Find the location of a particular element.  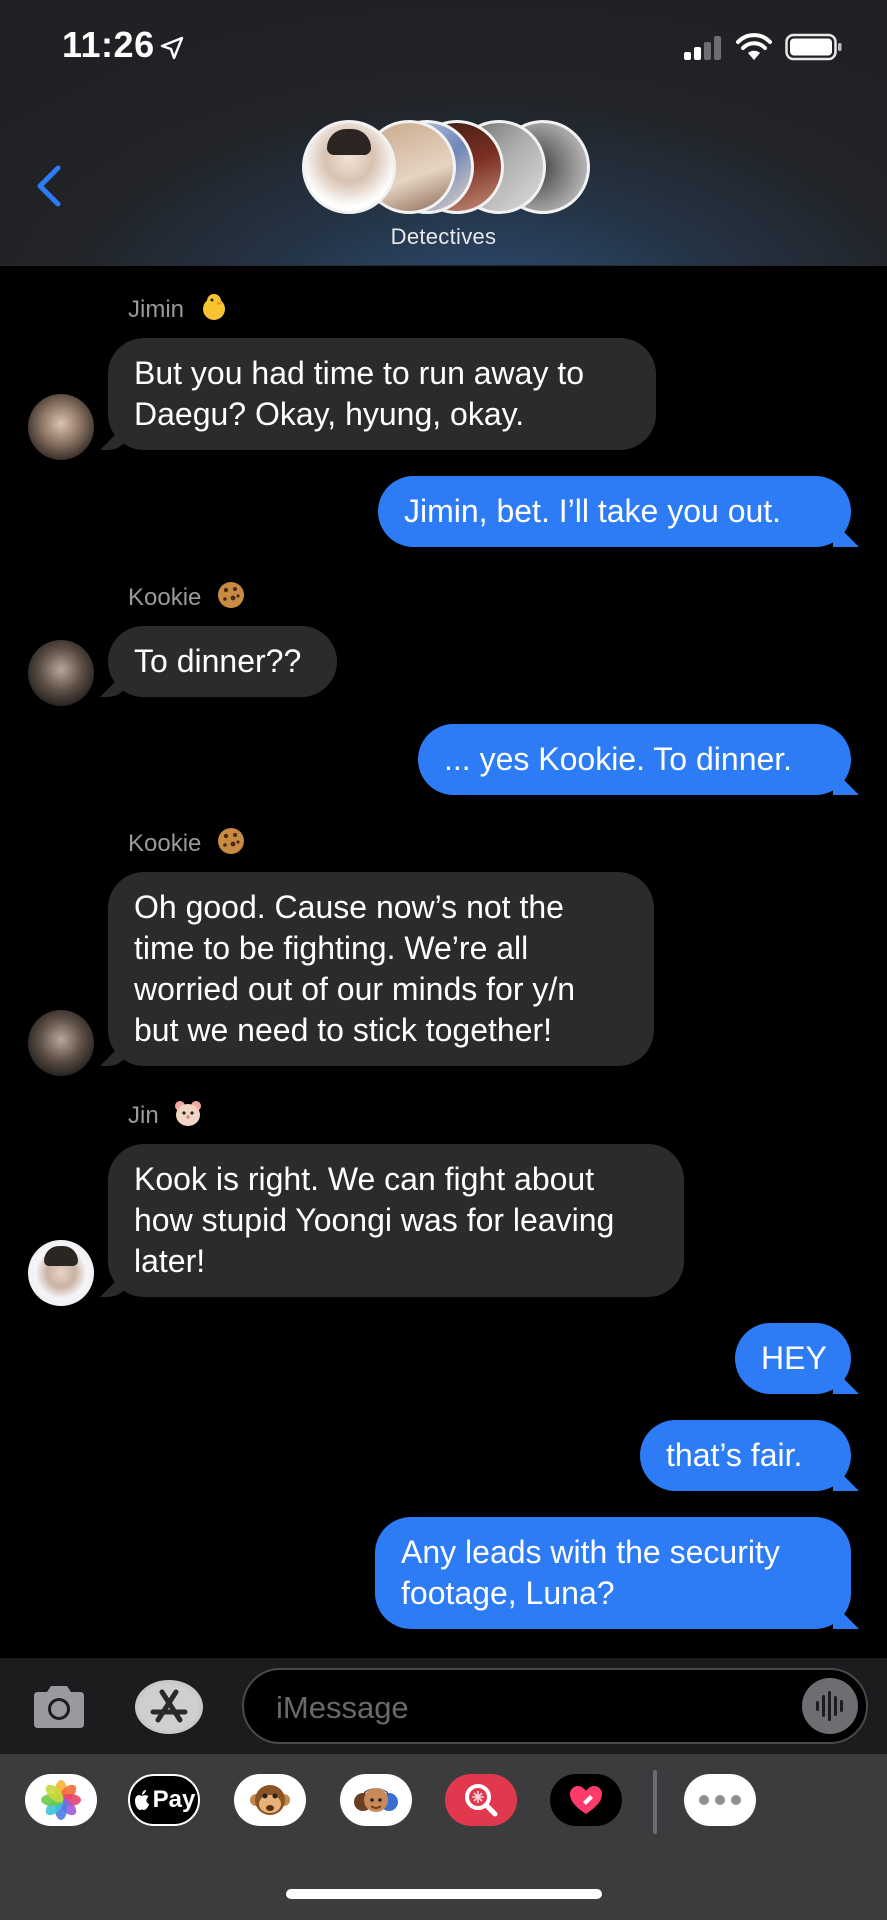

cellular-signal-icon is located at coordinates (704, 48).